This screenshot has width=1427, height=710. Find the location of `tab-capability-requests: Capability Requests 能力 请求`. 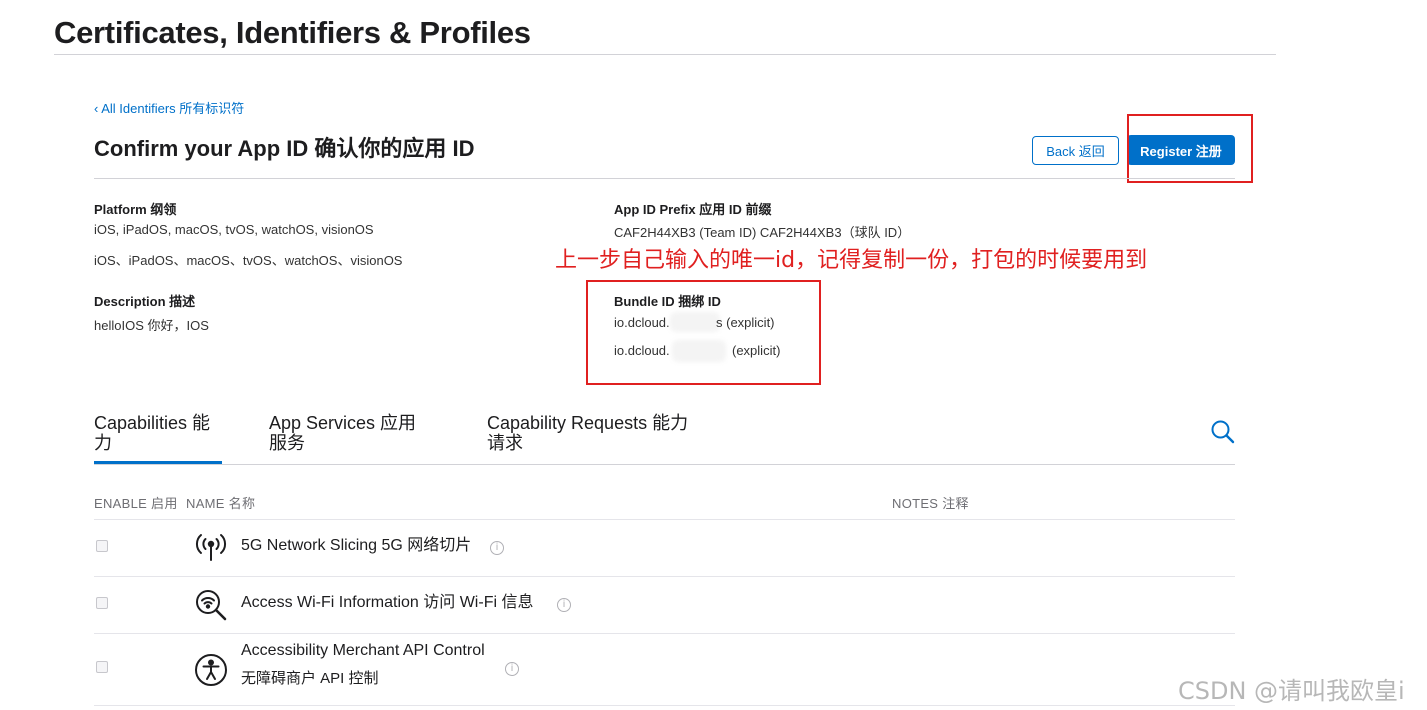

tab-capability-requests: Capability Requests 能力 请求 is located at coordinates (607, 433).